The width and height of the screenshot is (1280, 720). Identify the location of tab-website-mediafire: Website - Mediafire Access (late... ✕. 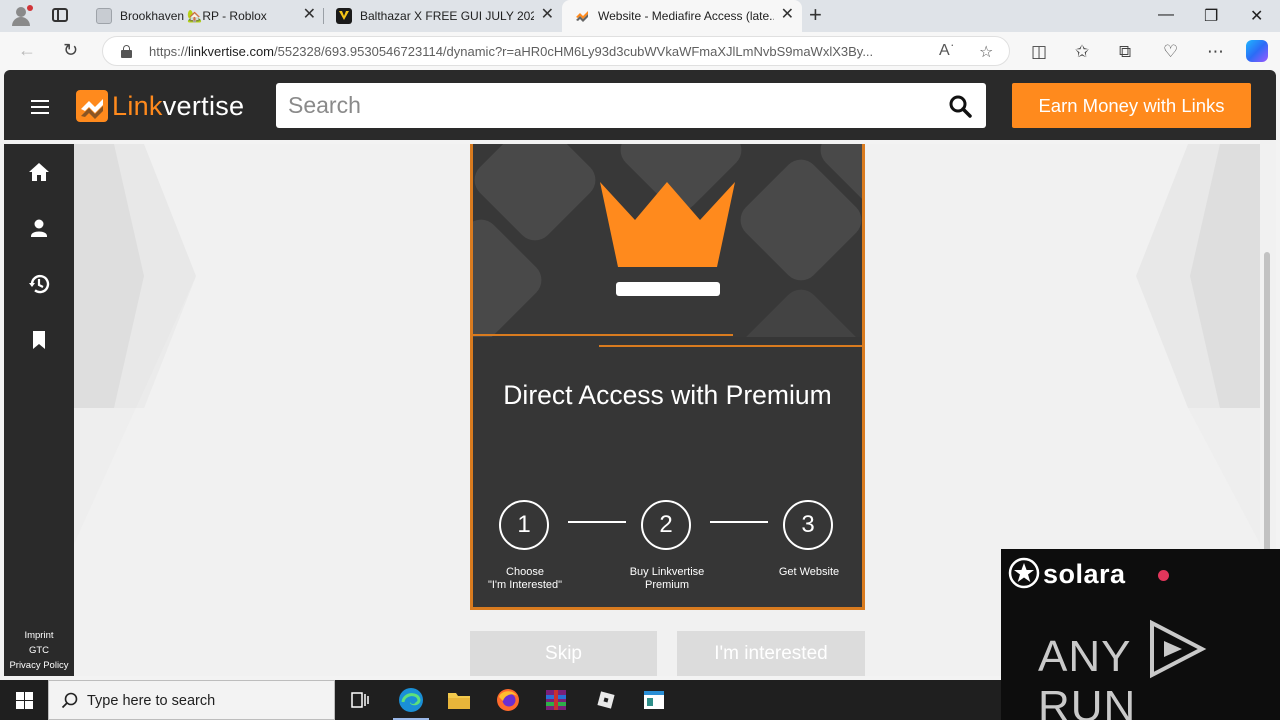
(682, 16).